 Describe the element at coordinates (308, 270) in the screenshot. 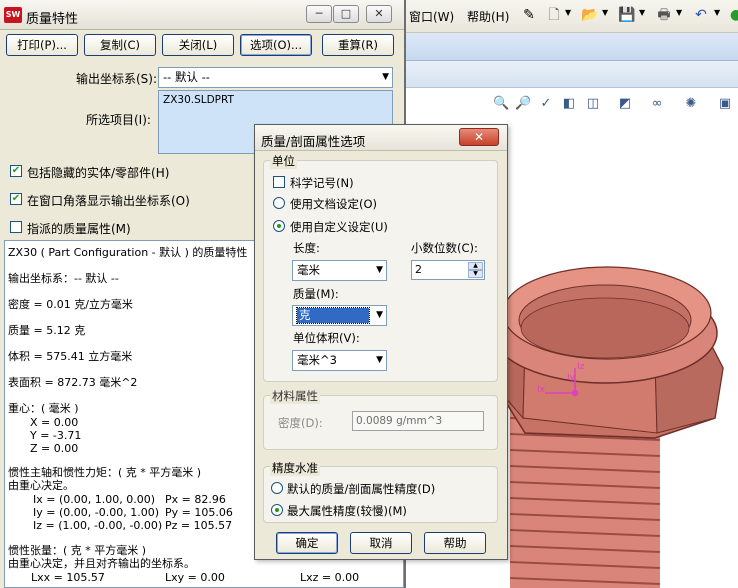

I see `length-value: 毫米` at that location.